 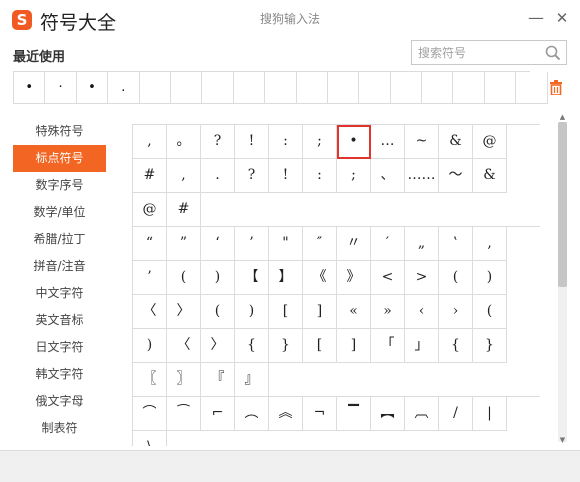 I want to click on recent-symbol-cell: ·, so click(x=61, y=88).